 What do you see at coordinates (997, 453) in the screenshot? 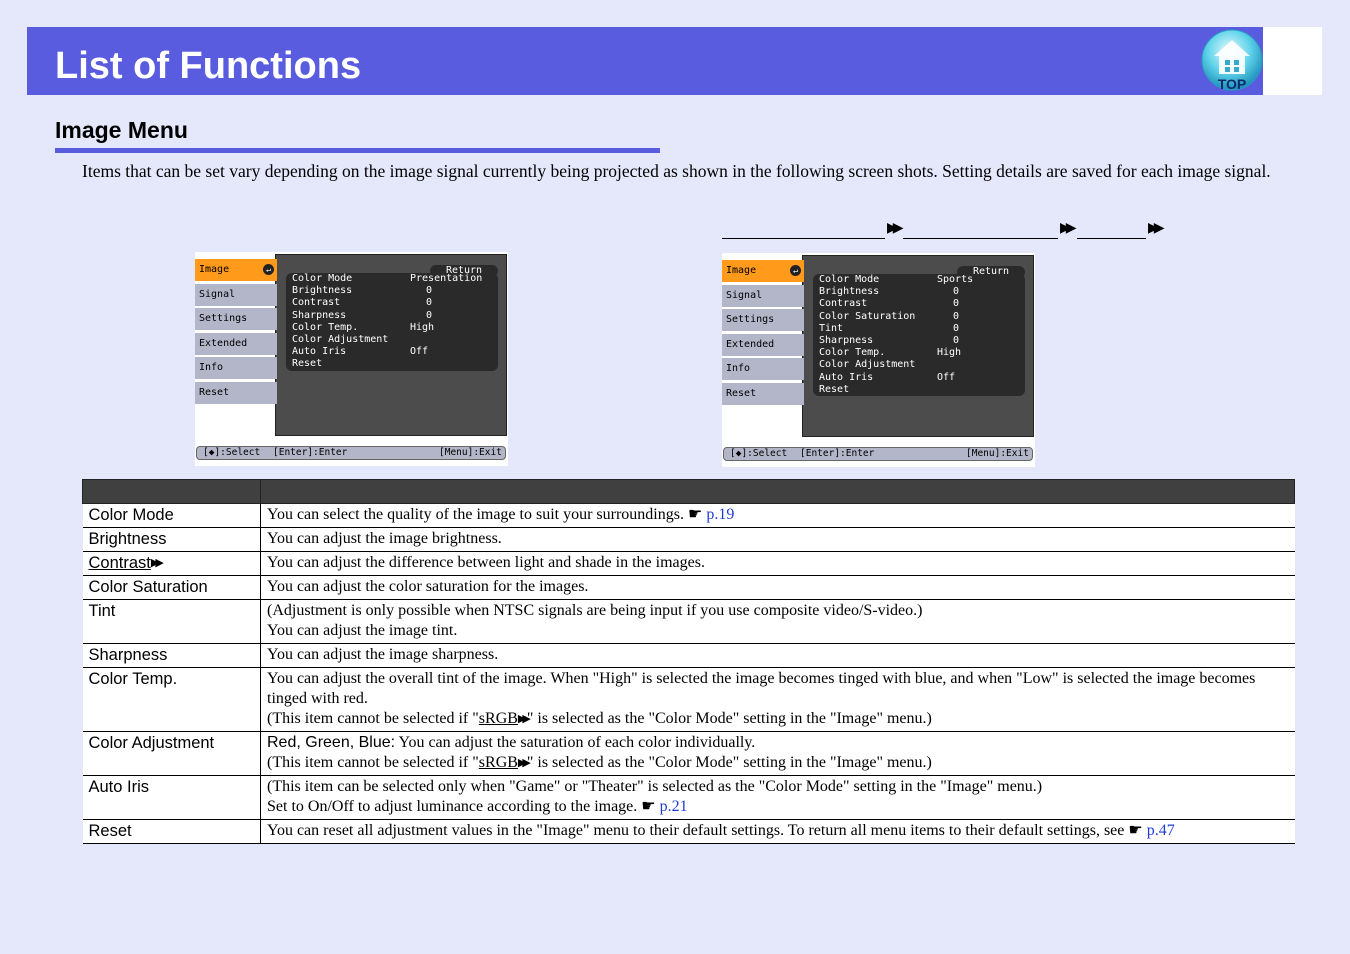
I see `osd-footer-exit: [Menu]:Exit` at bounding box center [997, 453].